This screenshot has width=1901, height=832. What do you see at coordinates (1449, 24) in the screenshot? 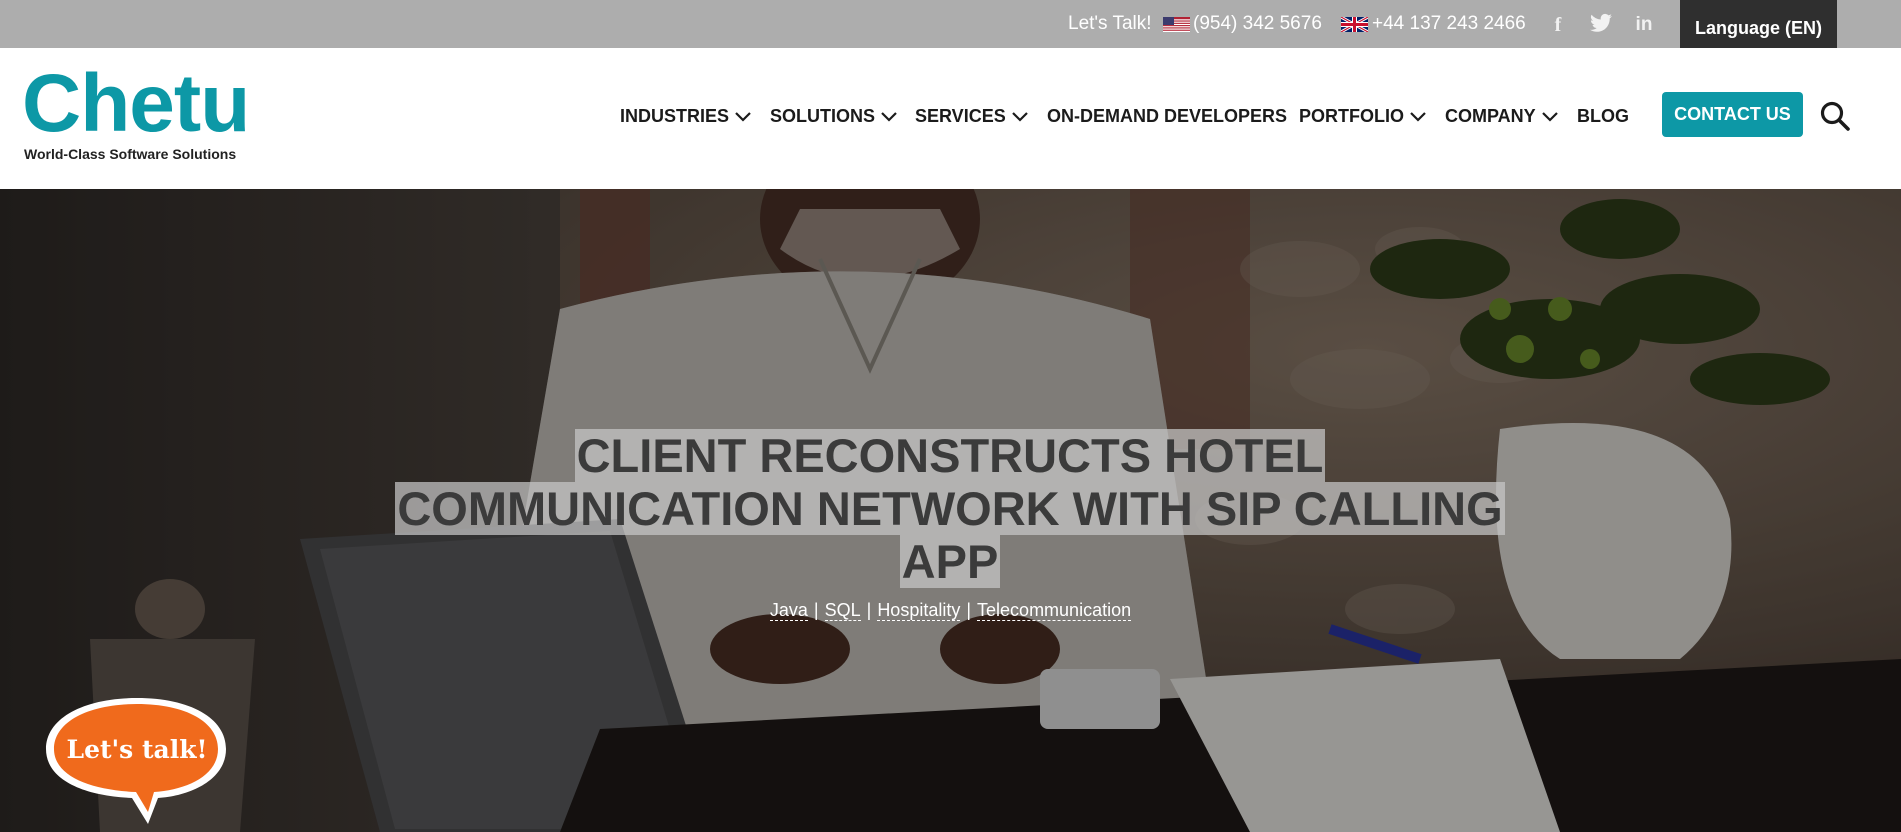
I see `uk-phone-link: +44 137 243 2466` at bounding box center [1449, 24].